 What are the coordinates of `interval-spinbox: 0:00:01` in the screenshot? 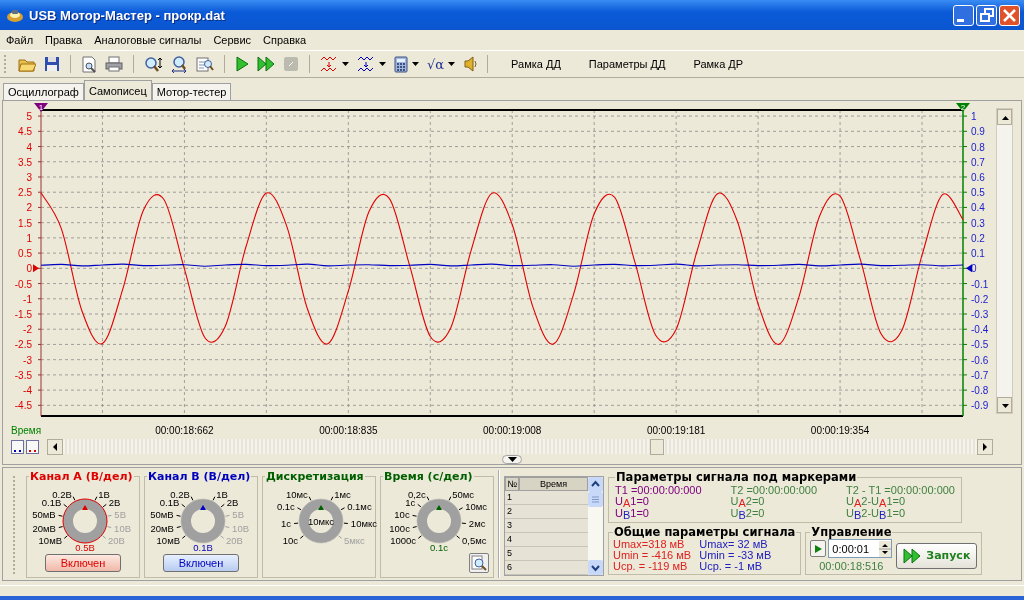 It's located at (860, 548).